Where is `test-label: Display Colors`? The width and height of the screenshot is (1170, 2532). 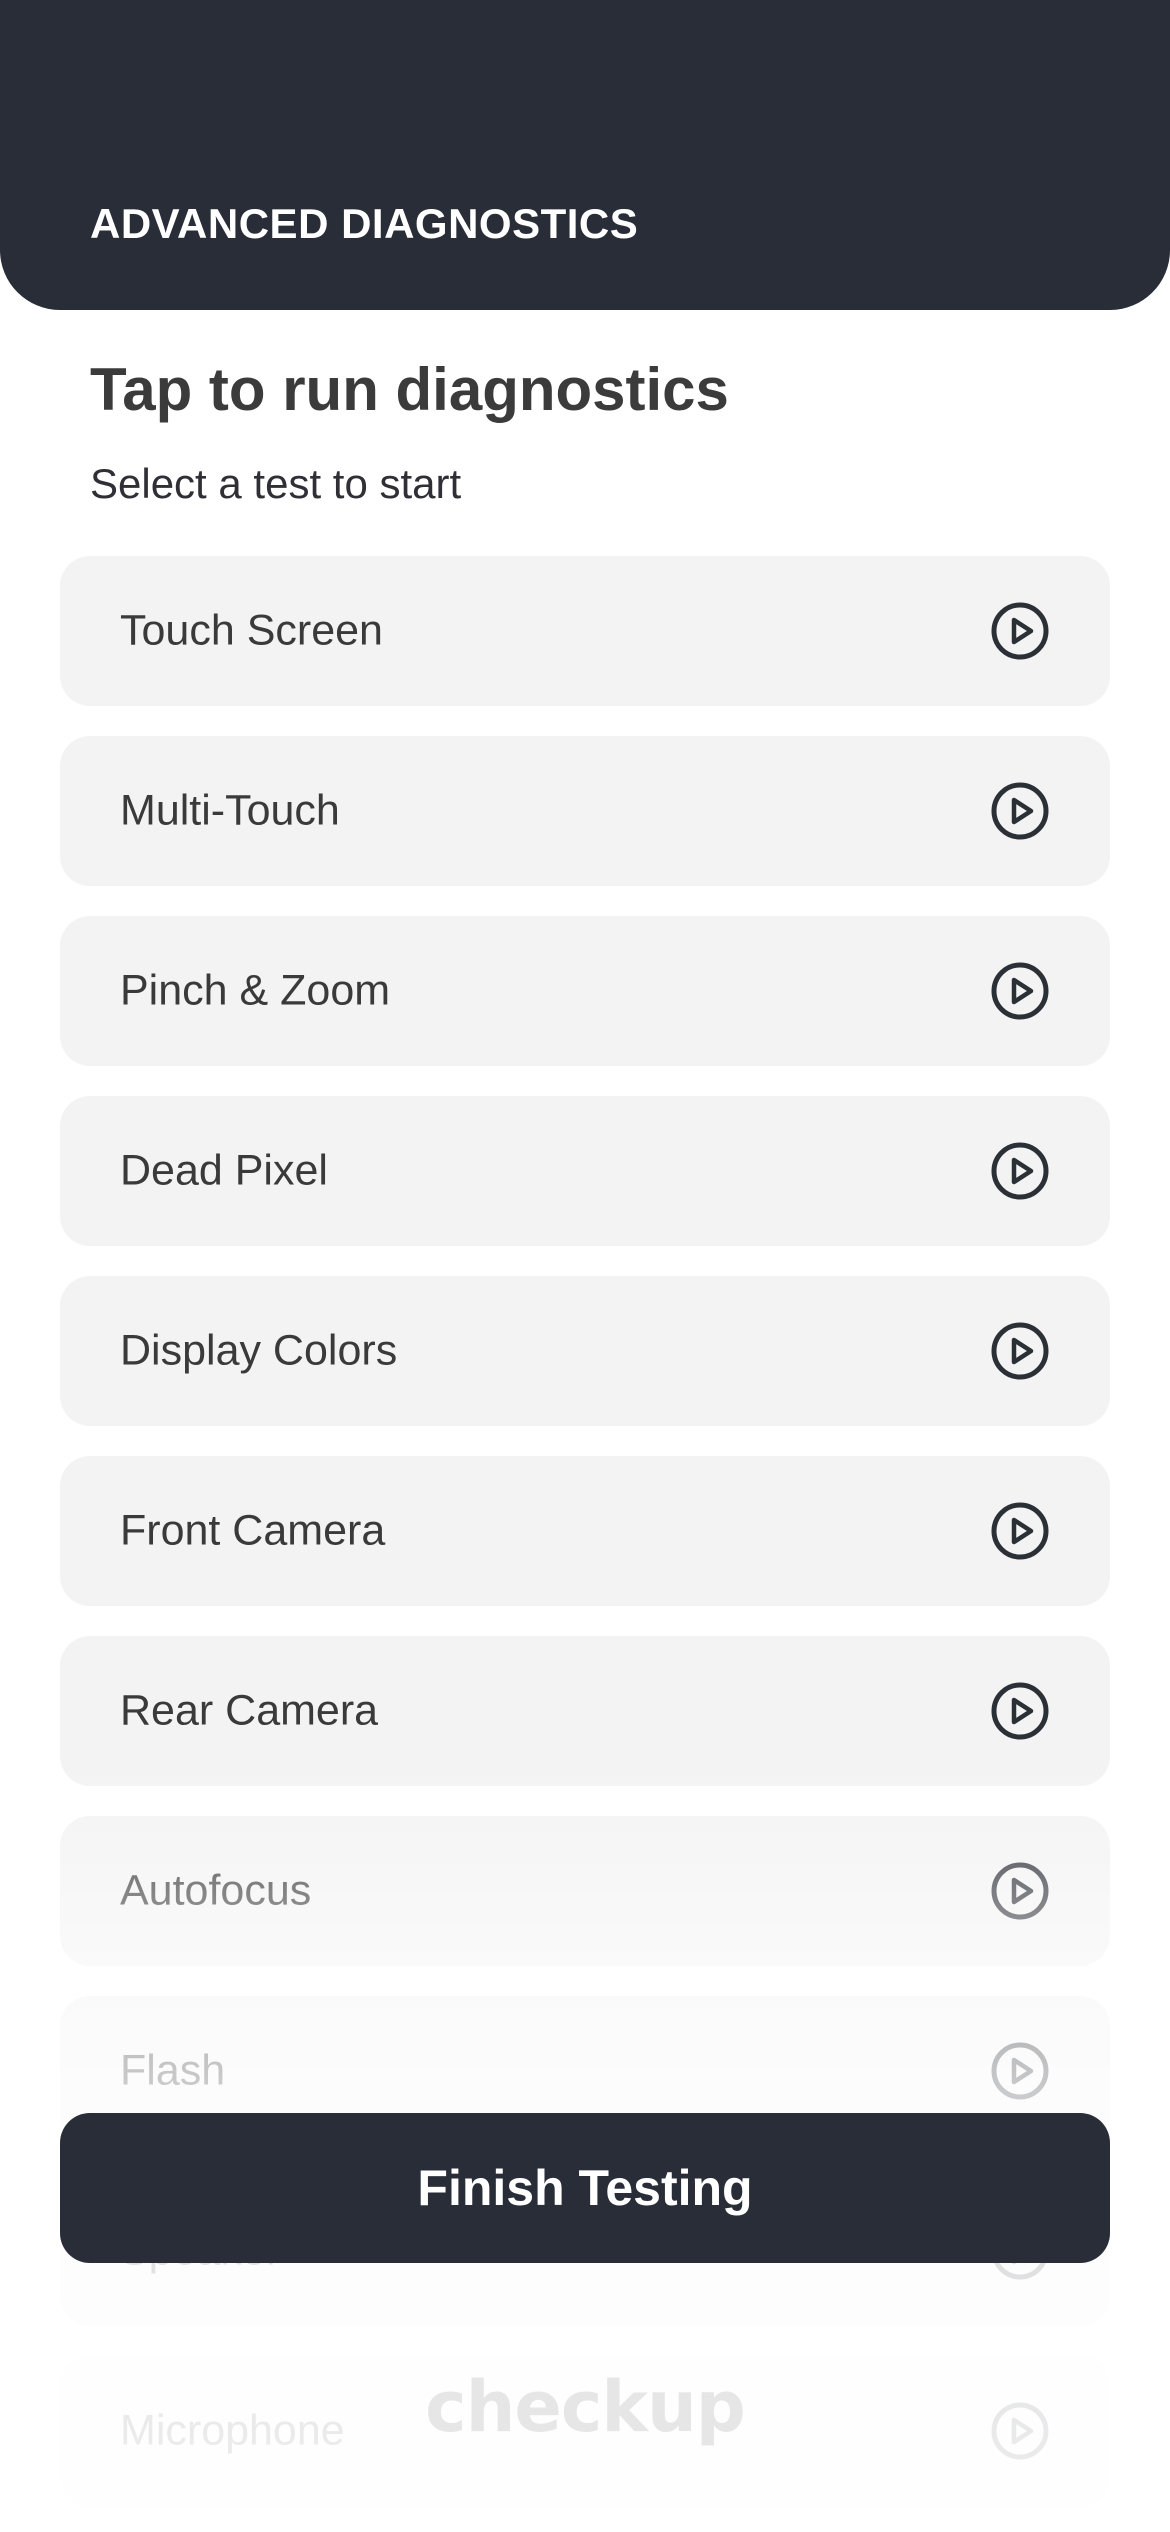
test-label: Display Colors is located at coordinates (259, 1350).